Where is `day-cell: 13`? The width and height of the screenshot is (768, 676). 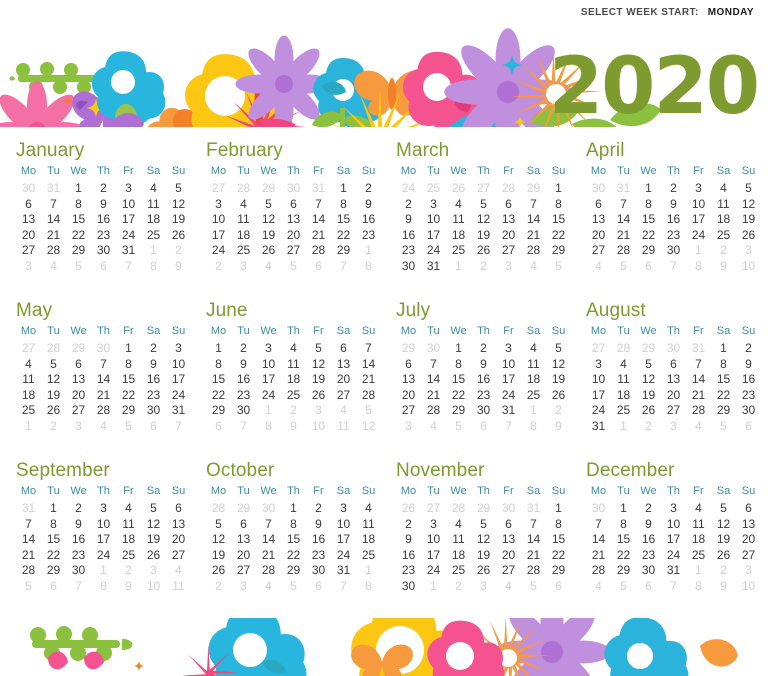 day-cell: 13 is located at coordinates (748, 525).